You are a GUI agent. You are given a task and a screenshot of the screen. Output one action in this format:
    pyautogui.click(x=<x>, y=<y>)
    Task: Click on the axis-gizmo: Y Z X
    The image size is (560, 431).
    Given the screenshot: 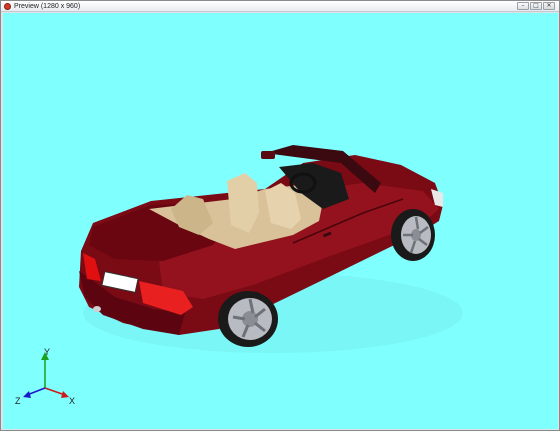 What is the action you would take?
    pyautogui.click(x=45, y=376)
    